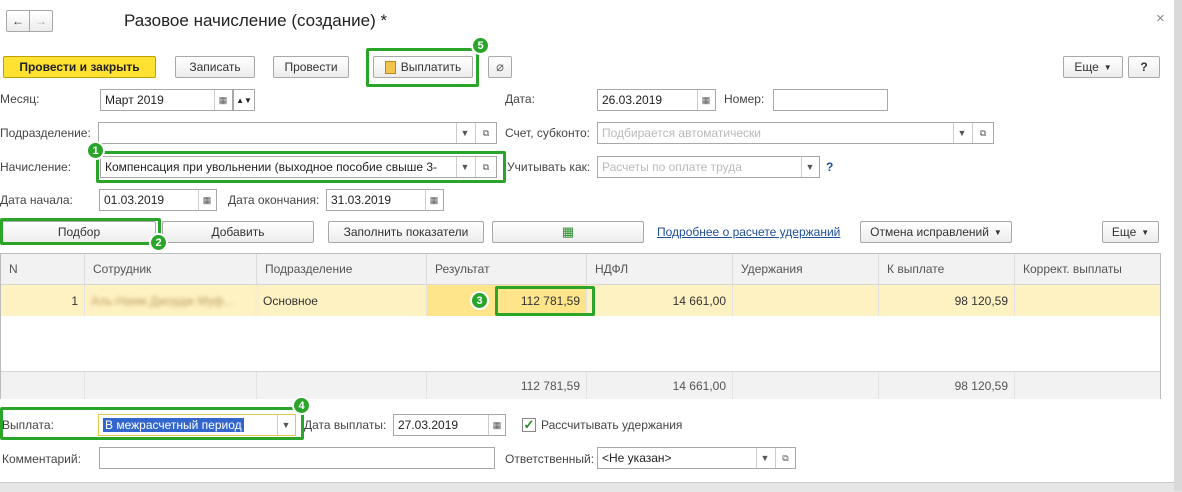 This screenshot has width=1182, height=492. What do you see at coordinates (547, 133) in the screenshot?
I see `account-label: Счет, субконто:` at bounding box center [547, 133].